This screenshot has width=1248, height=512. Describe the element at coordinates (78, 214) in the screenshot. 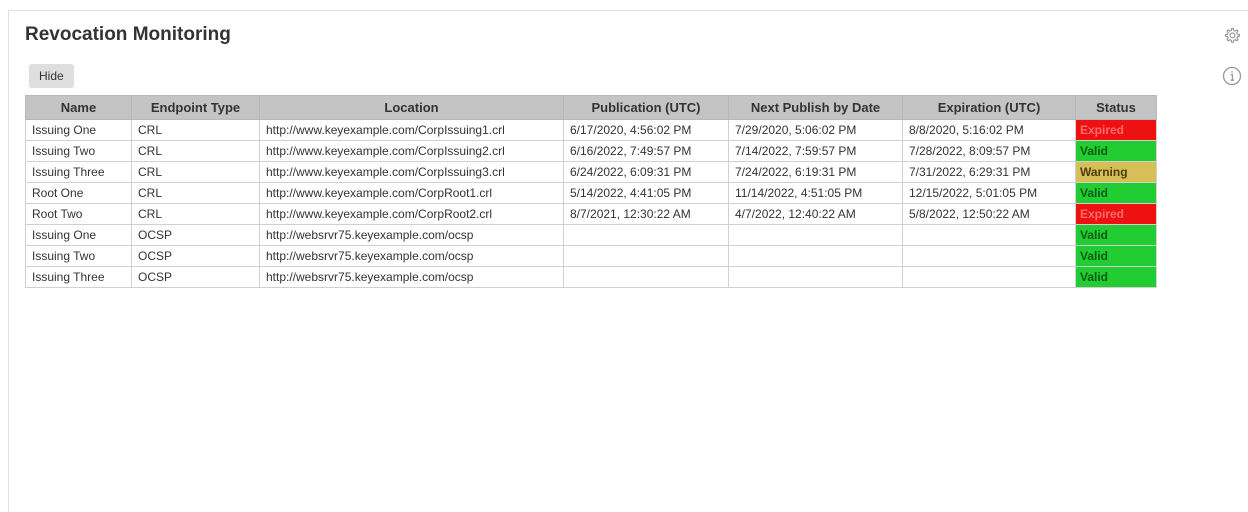

I see `cell-name: Root Two` at that location.